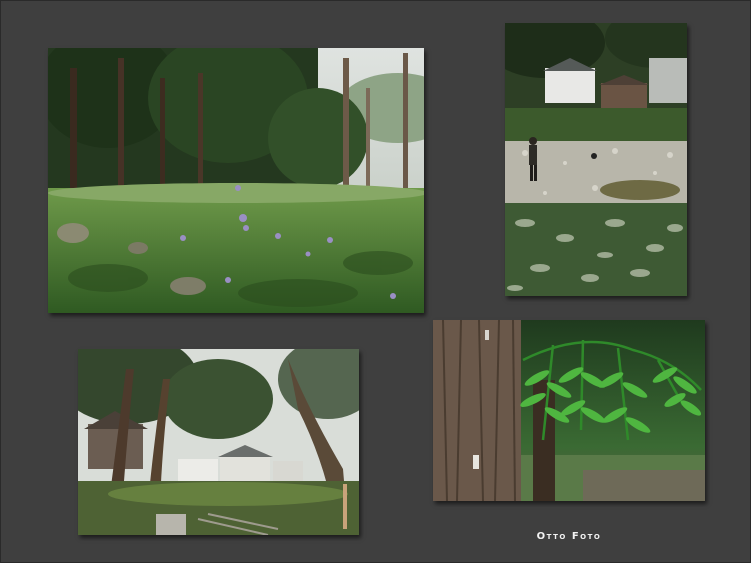 Image resolution: width=751 pixels, height=563 pixels. I want to click on tree-trunk-branch-image, so click(569, 410).